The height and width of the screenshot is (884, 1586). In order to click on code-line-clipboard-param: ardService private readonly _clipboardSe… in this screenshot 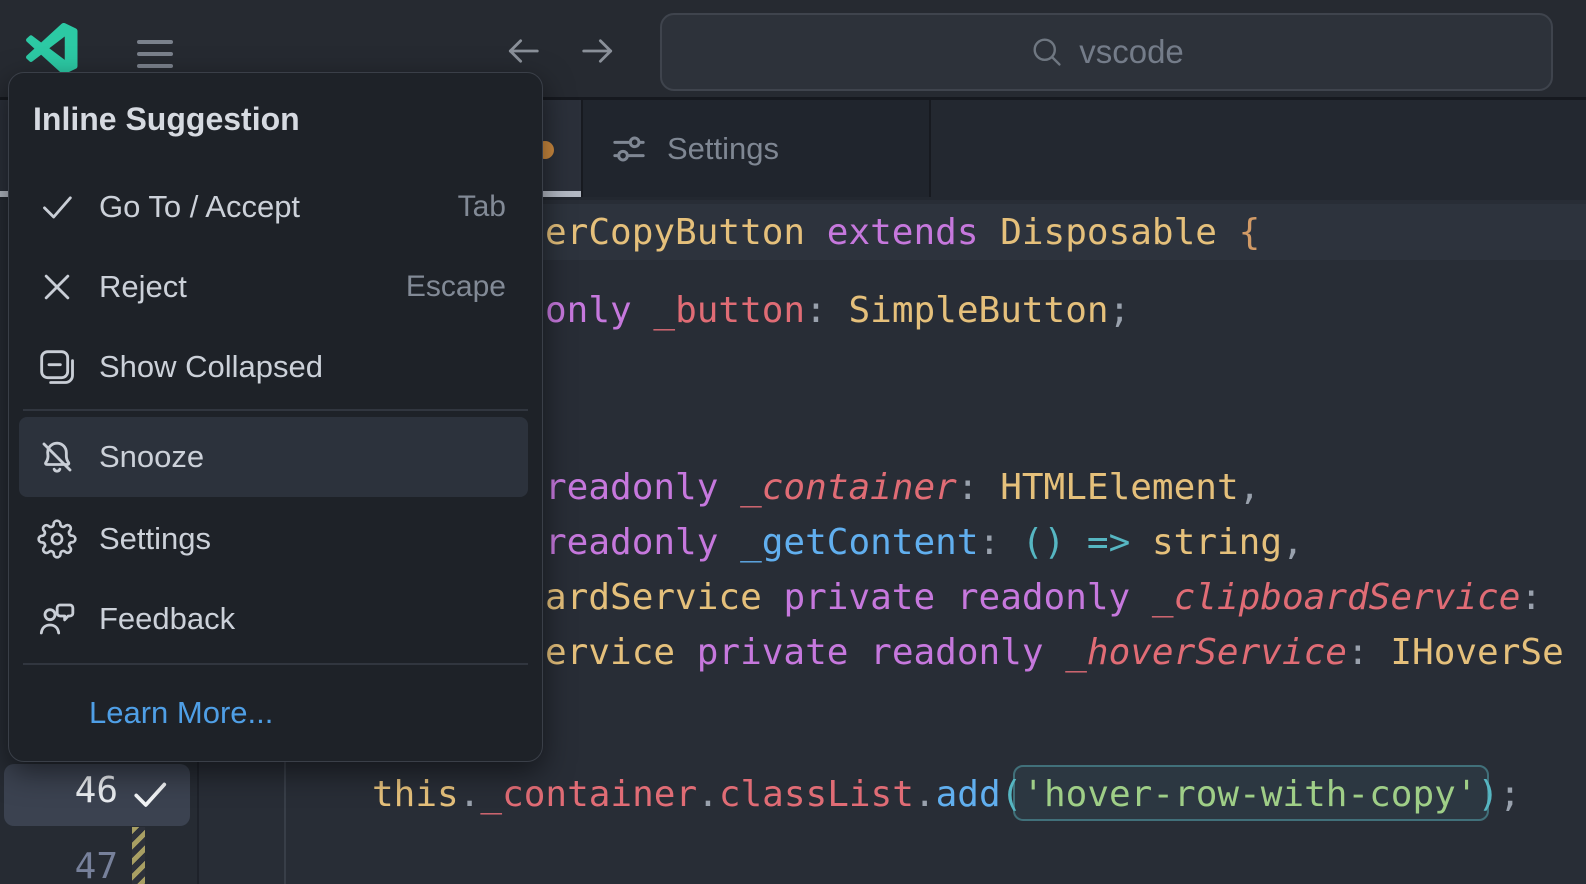, I will do `click(1044, 597)`.